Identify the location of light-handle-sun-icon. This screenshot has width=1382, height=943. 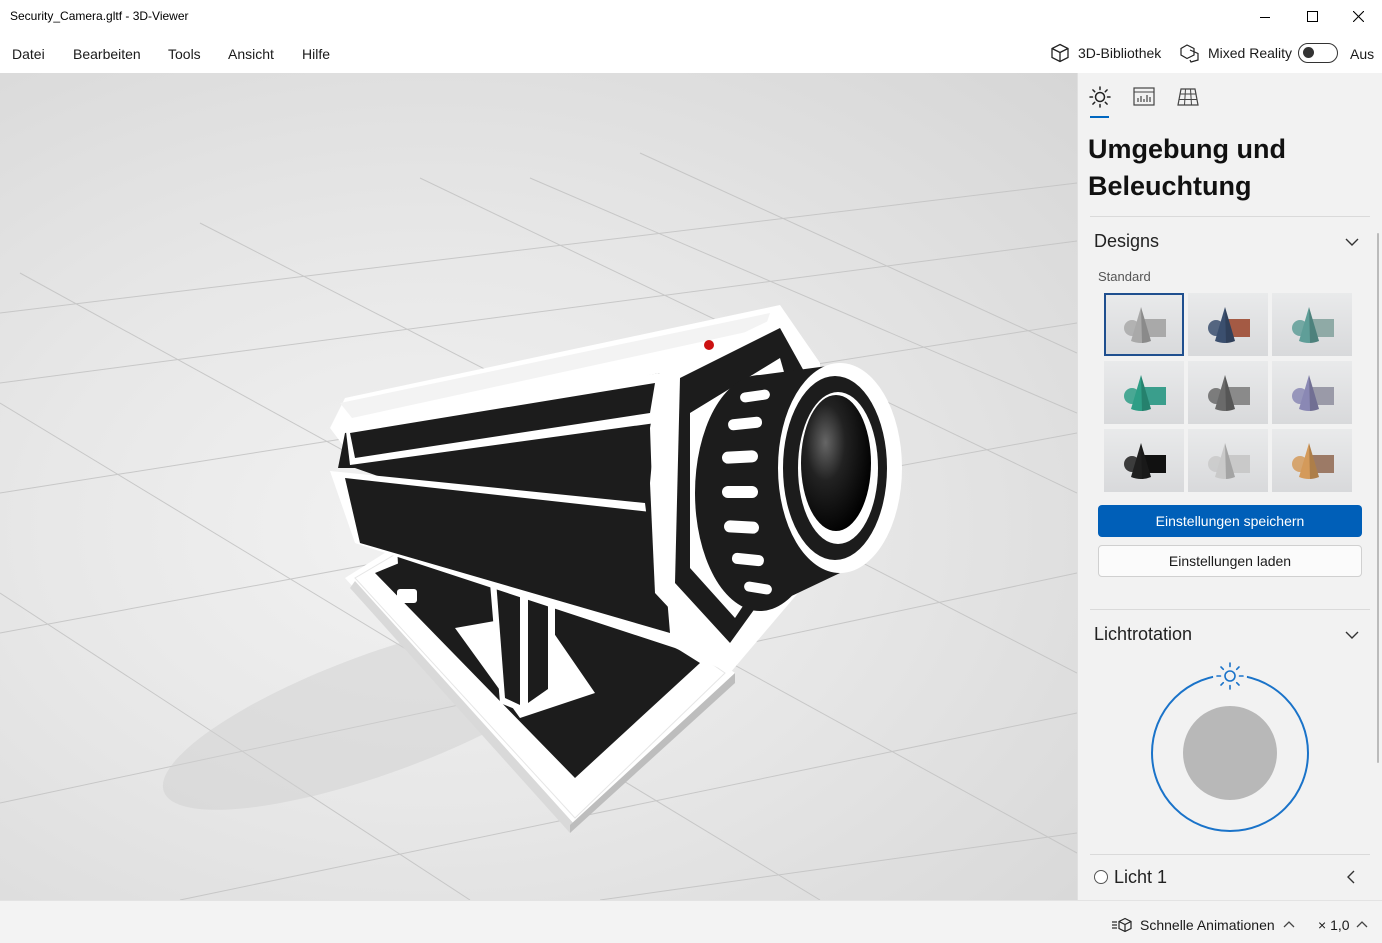
(1230, 676).